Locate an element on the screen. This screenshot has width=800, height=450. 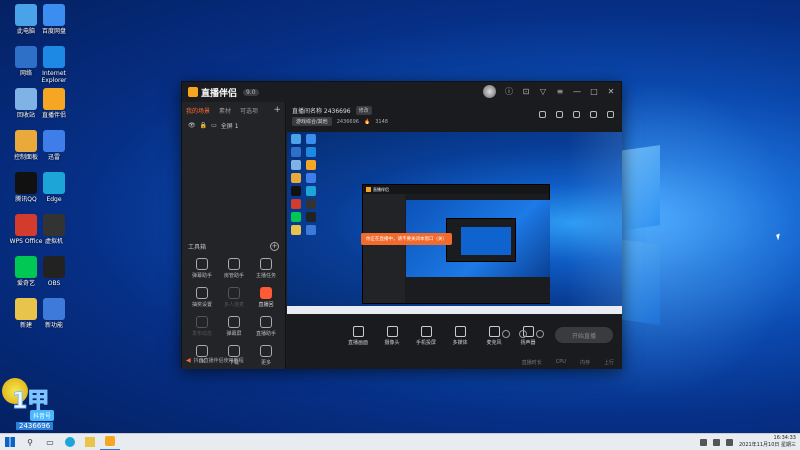
status-item: CPU is located at coordinates (560, 362).